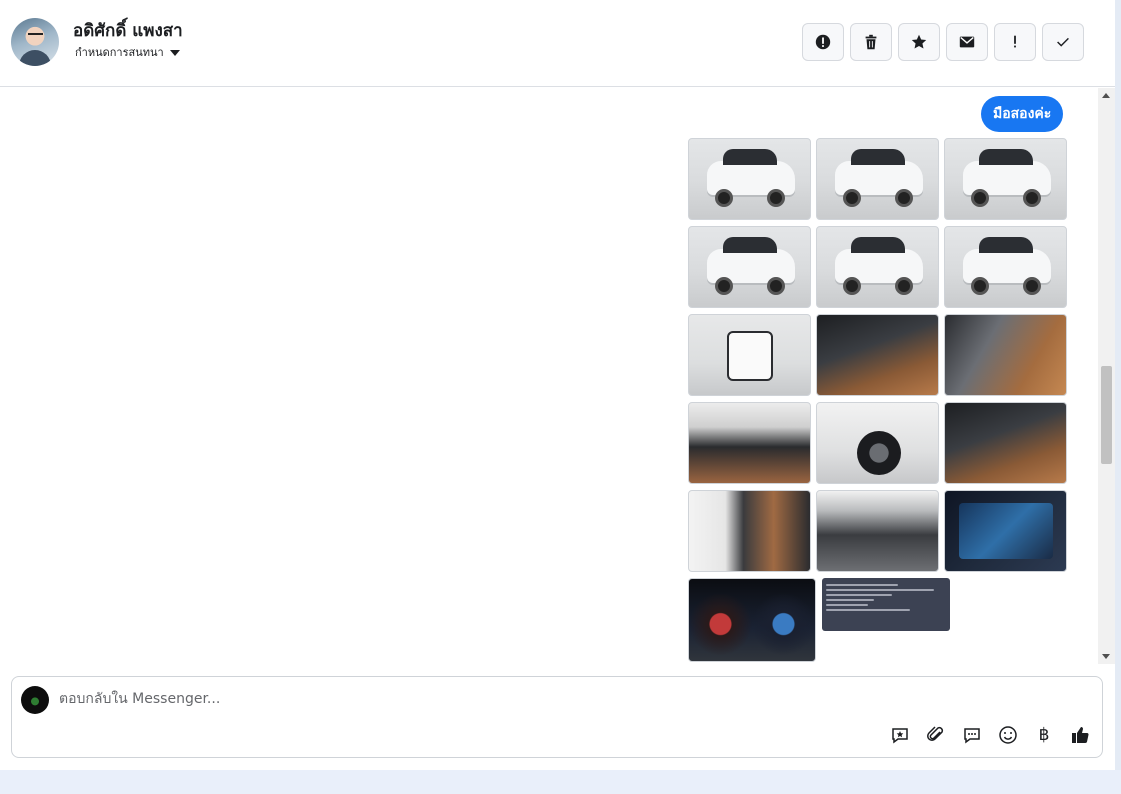 This screenshot has width=1121, height=794. What do you see at coordinates (1106, 656) in the screenshot?
I see `scroll-down-icon` at bounding box center [1106, 656].